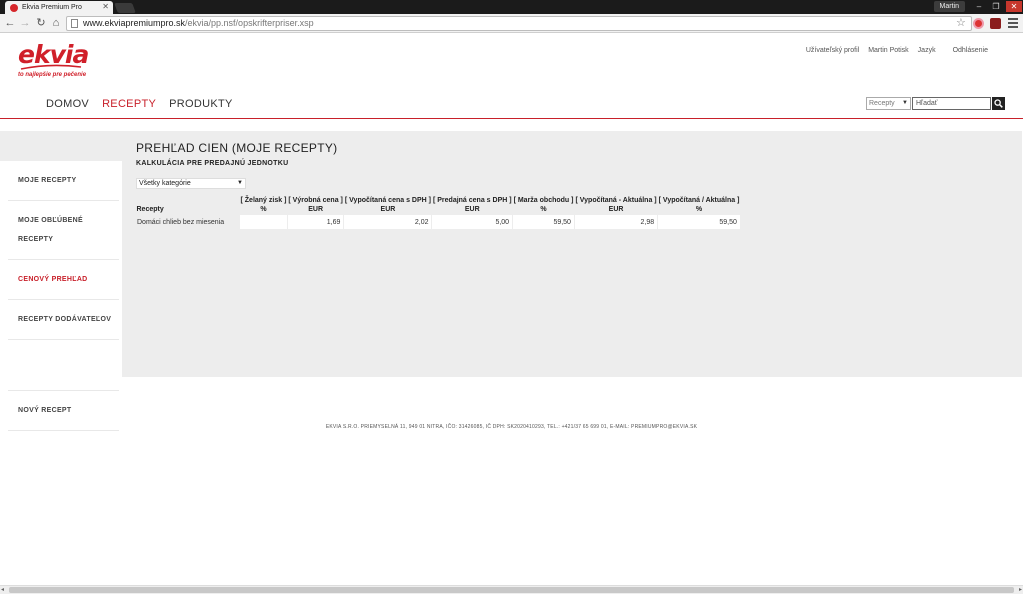 This screenshot has height=594, width=1023. What do you see at coordinates (129, 104) in the screenshot?
I see `nav-recepty: RECEPTY` at bounding box center [129, 104].